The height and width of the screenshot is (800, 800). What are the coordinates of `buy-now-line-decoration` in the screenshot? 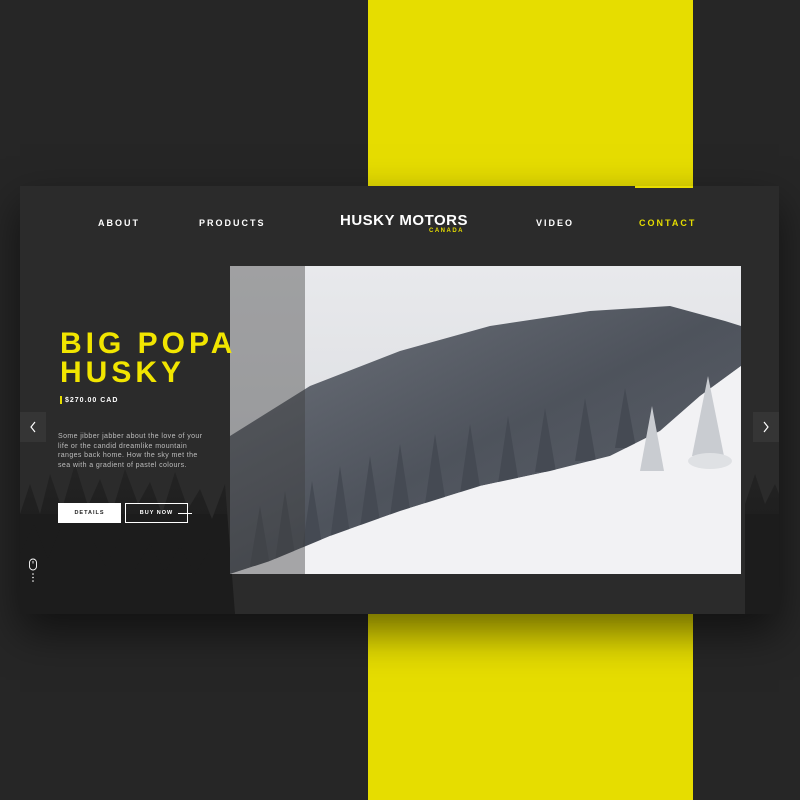 It's located at (185, 513).